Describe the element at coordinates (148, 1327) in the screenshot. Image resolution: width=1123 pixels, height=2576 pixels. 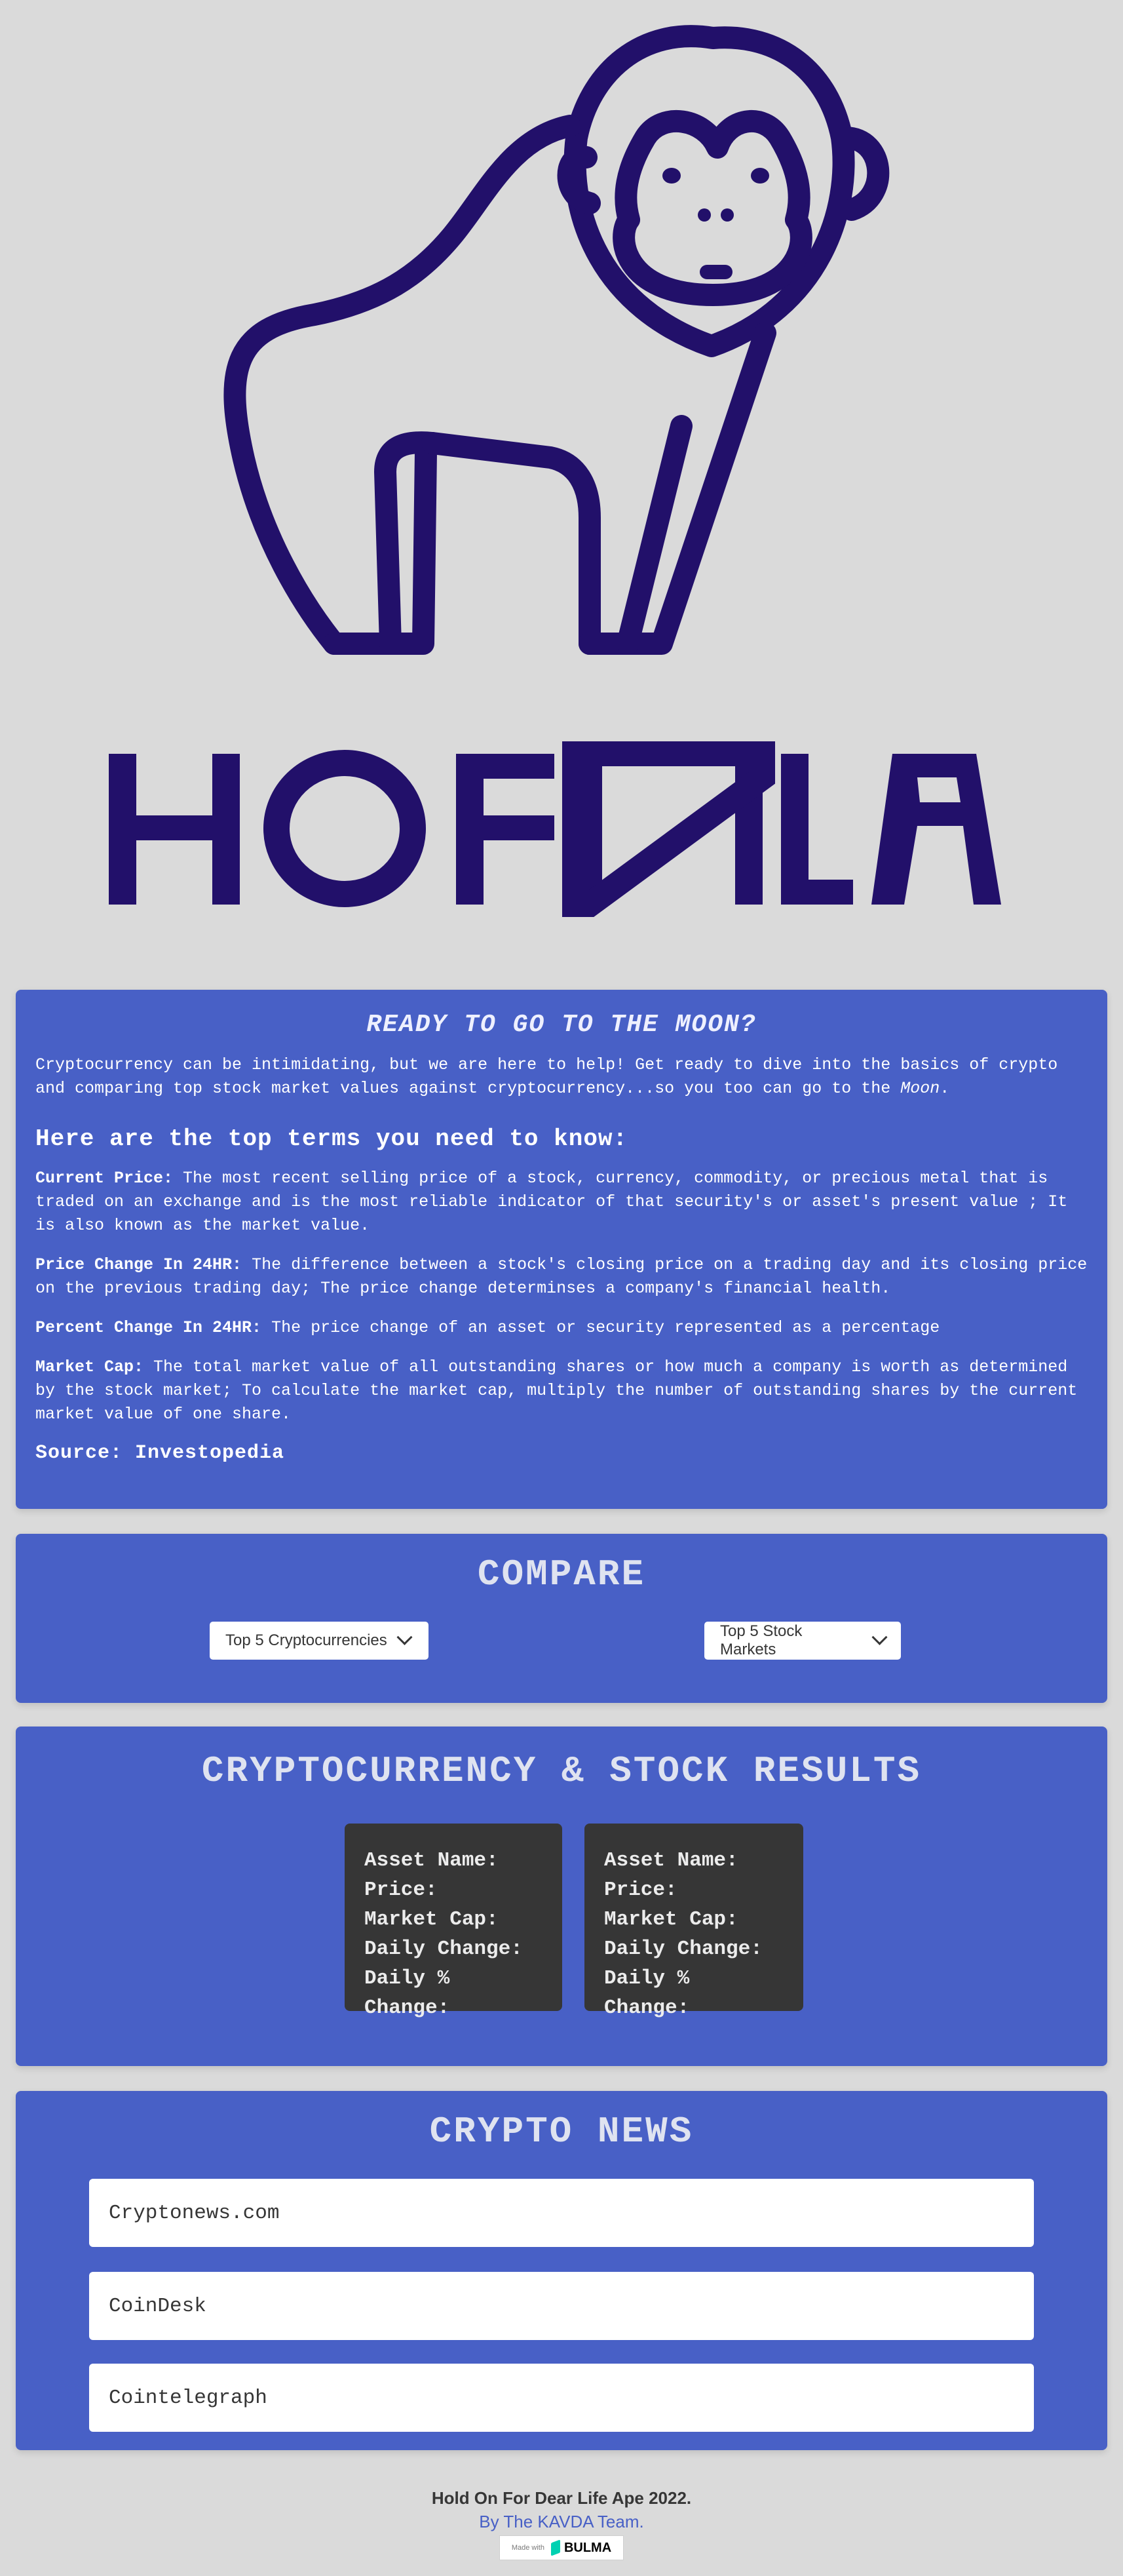
I see `term-label: Percent Change In 24HR:` at that location.